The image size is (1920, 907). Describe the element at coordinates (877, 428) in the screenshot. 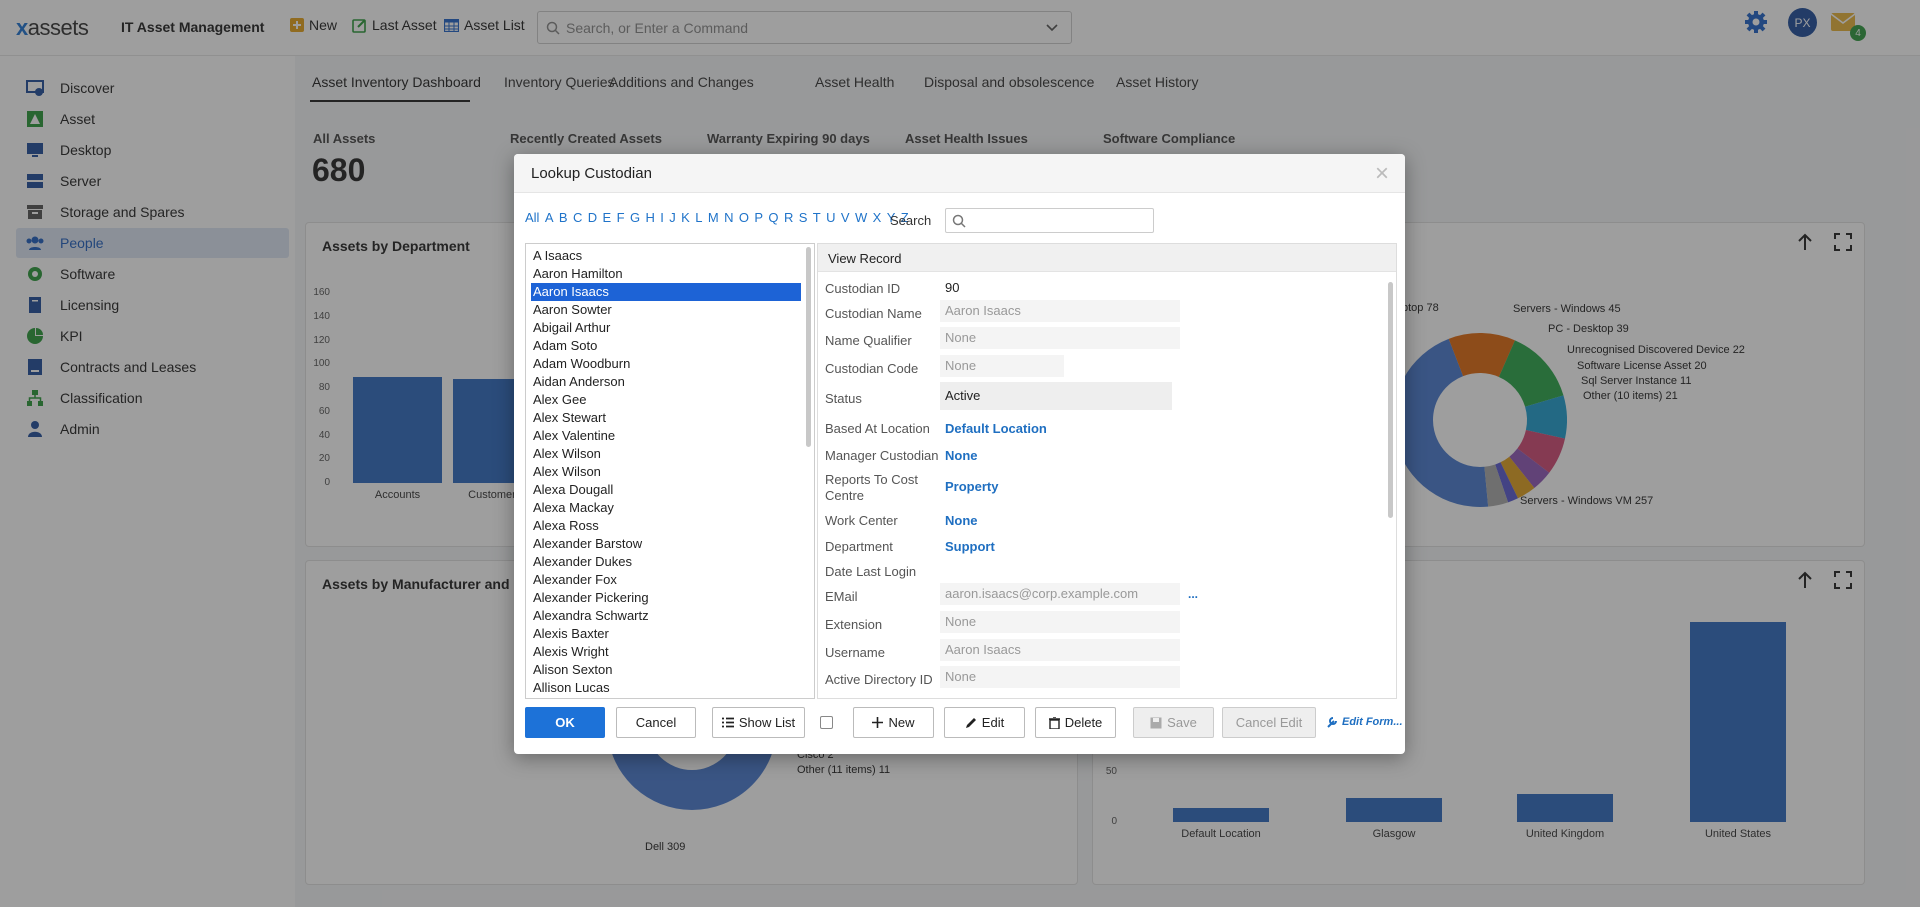

I see `based-at-label: Based At Location` at that location.